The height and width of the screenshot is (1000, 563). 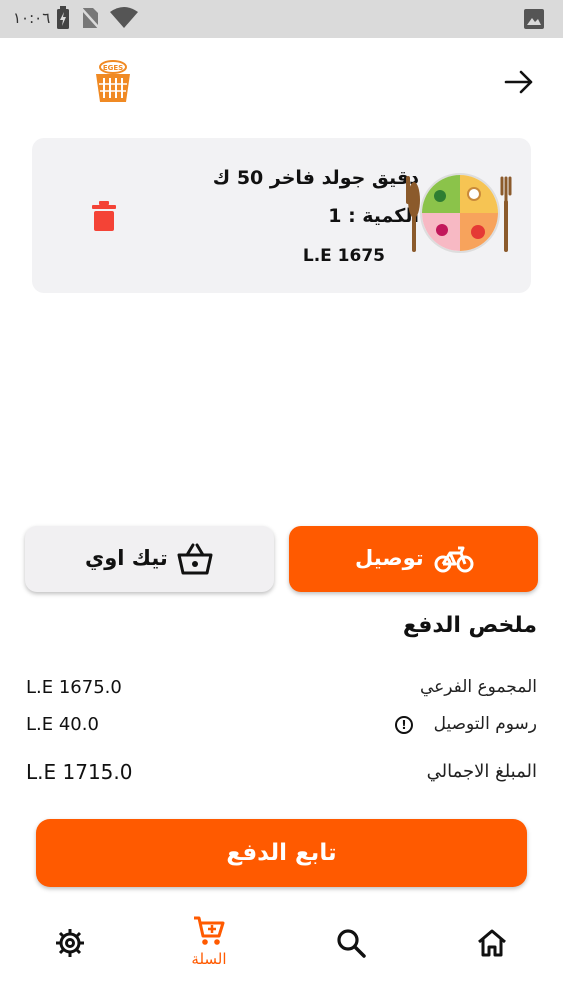 I want to click on no-sim-icon, so click(x=90, y=18).